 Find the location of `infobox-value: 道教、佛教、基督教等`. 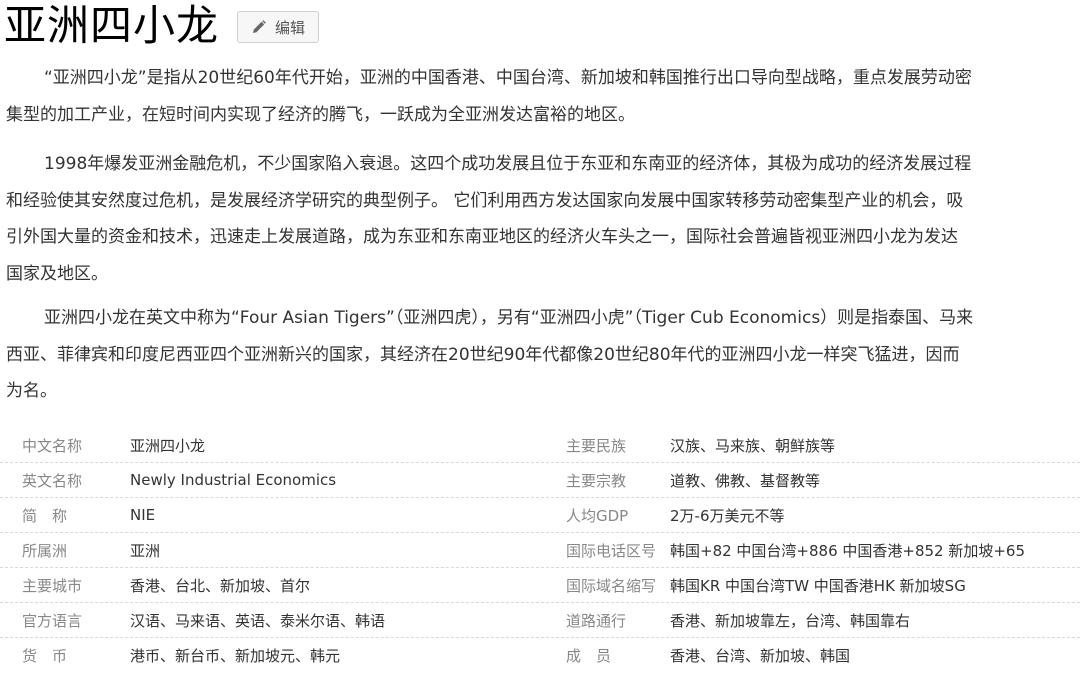

infobox-value: 道教、佛教、基督教等 is located at coordinates (745, 480).